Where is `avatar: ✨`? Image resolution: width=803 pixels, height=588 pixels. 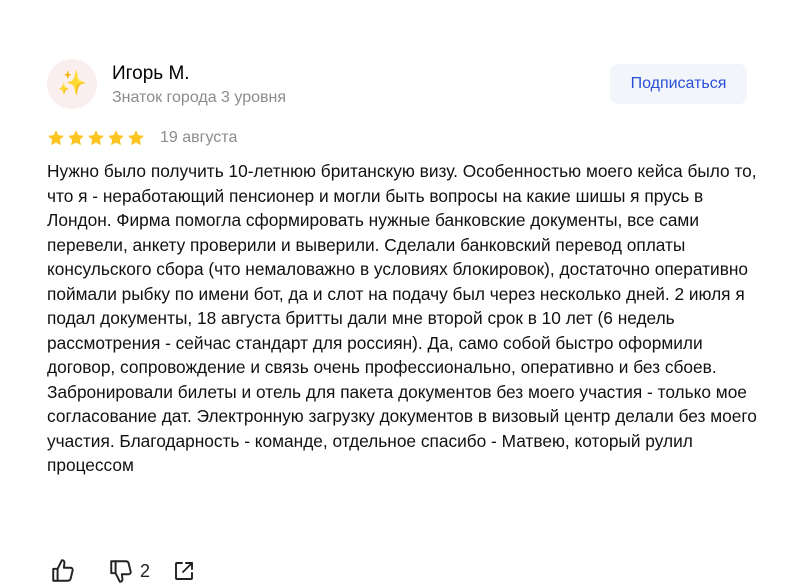 avatar: ✨ is located at coordinates (72, 84).